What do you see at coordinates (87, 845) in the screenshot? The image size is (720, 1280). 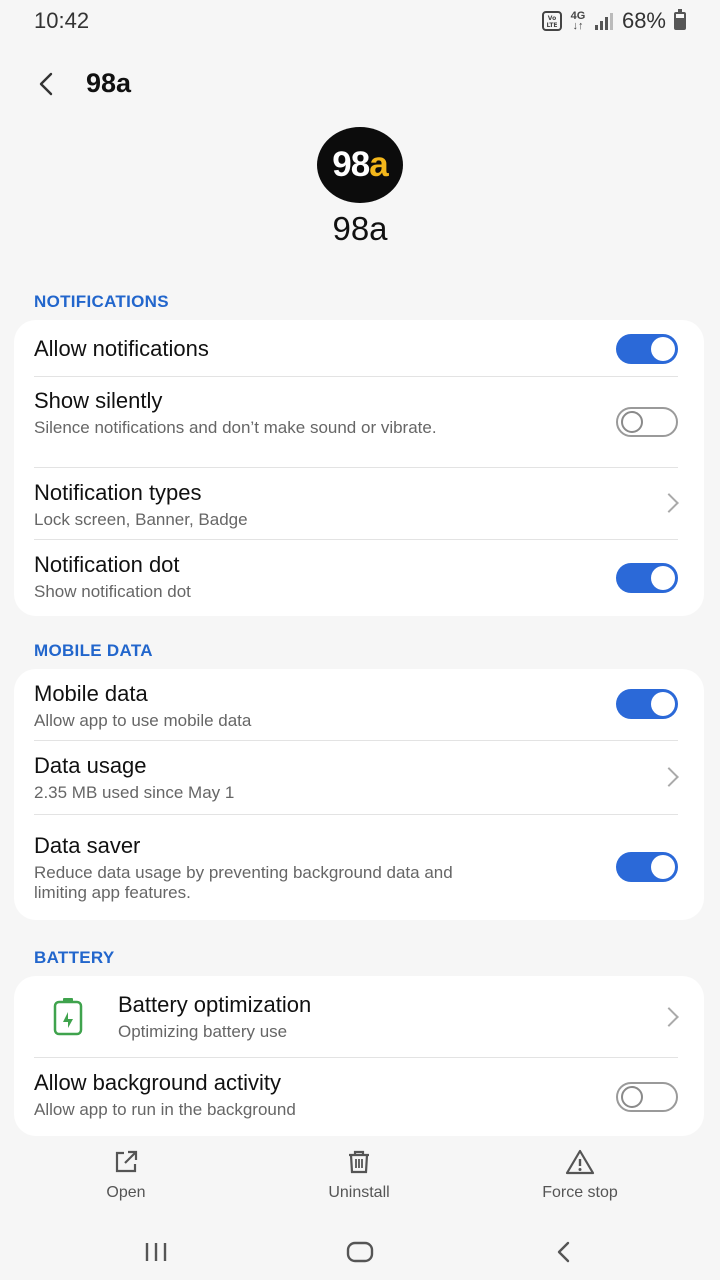 I see `row-title: Data saver` at bounding box center [87, 845].